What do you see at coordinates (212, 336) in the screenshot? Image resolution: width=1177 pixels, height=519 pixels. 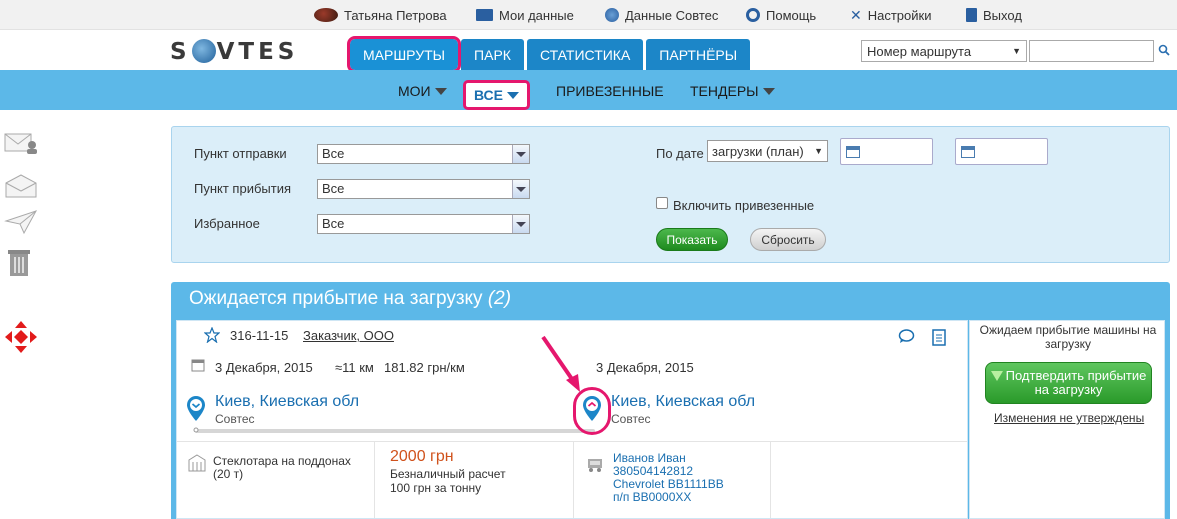 I see `star-icon` at bounding box center [212, 336].